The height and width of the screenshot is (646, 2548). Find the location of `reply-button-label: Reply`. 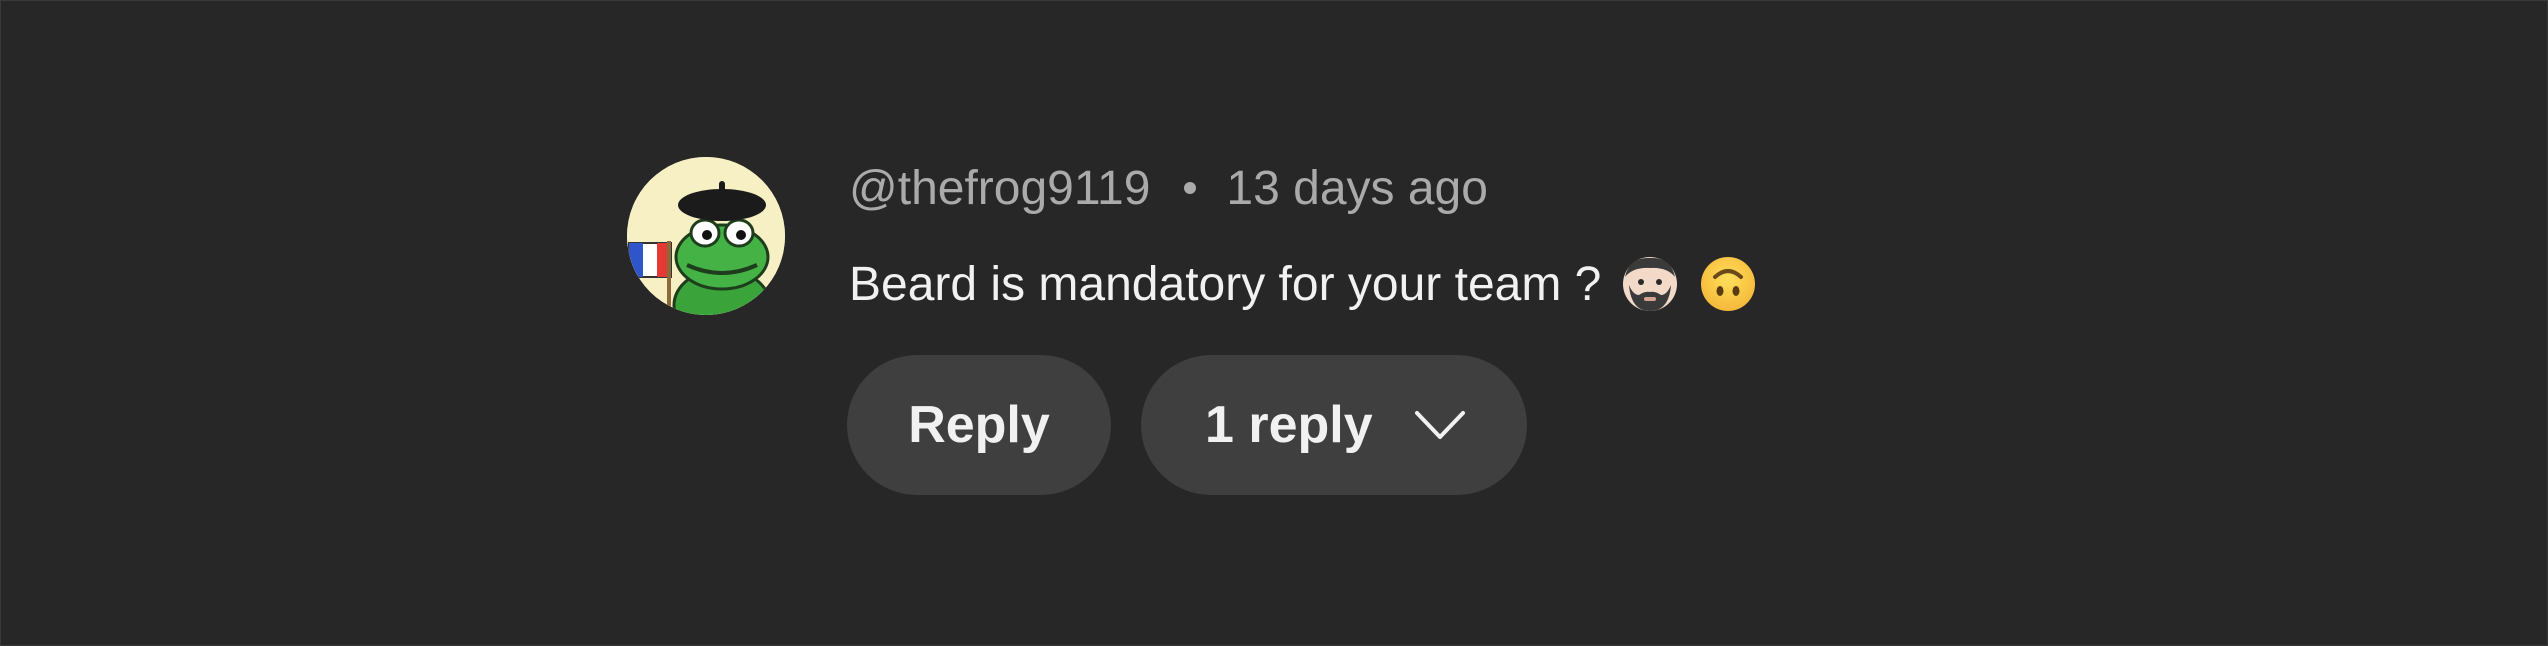

reply-button-label: Reply is located at coordinates (979, 425).